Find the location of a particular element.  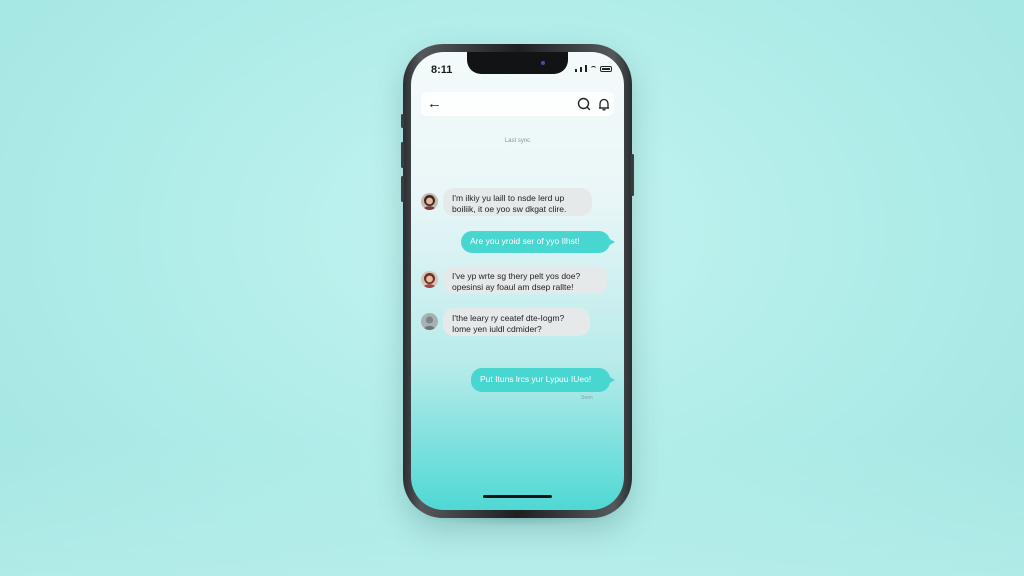

chat-bubble-icon is located at coordinates (584, 104).